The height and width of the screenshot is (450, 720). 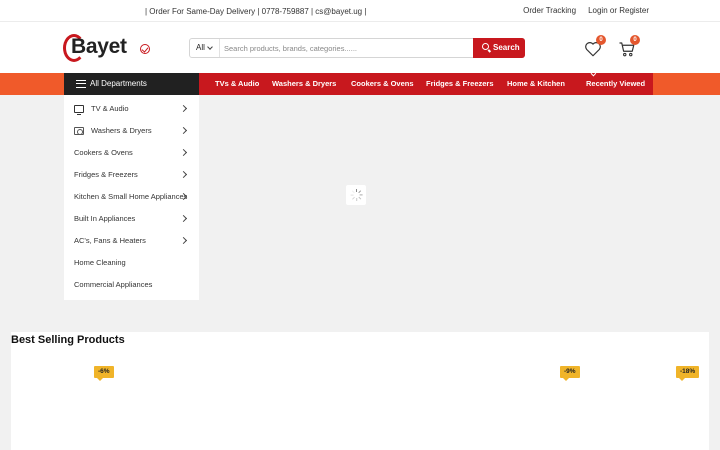 What do you see at coordinates (118, 83) in the screenshot?
I see `all-departments-label: All Departments` at bounding box center [118, 83].